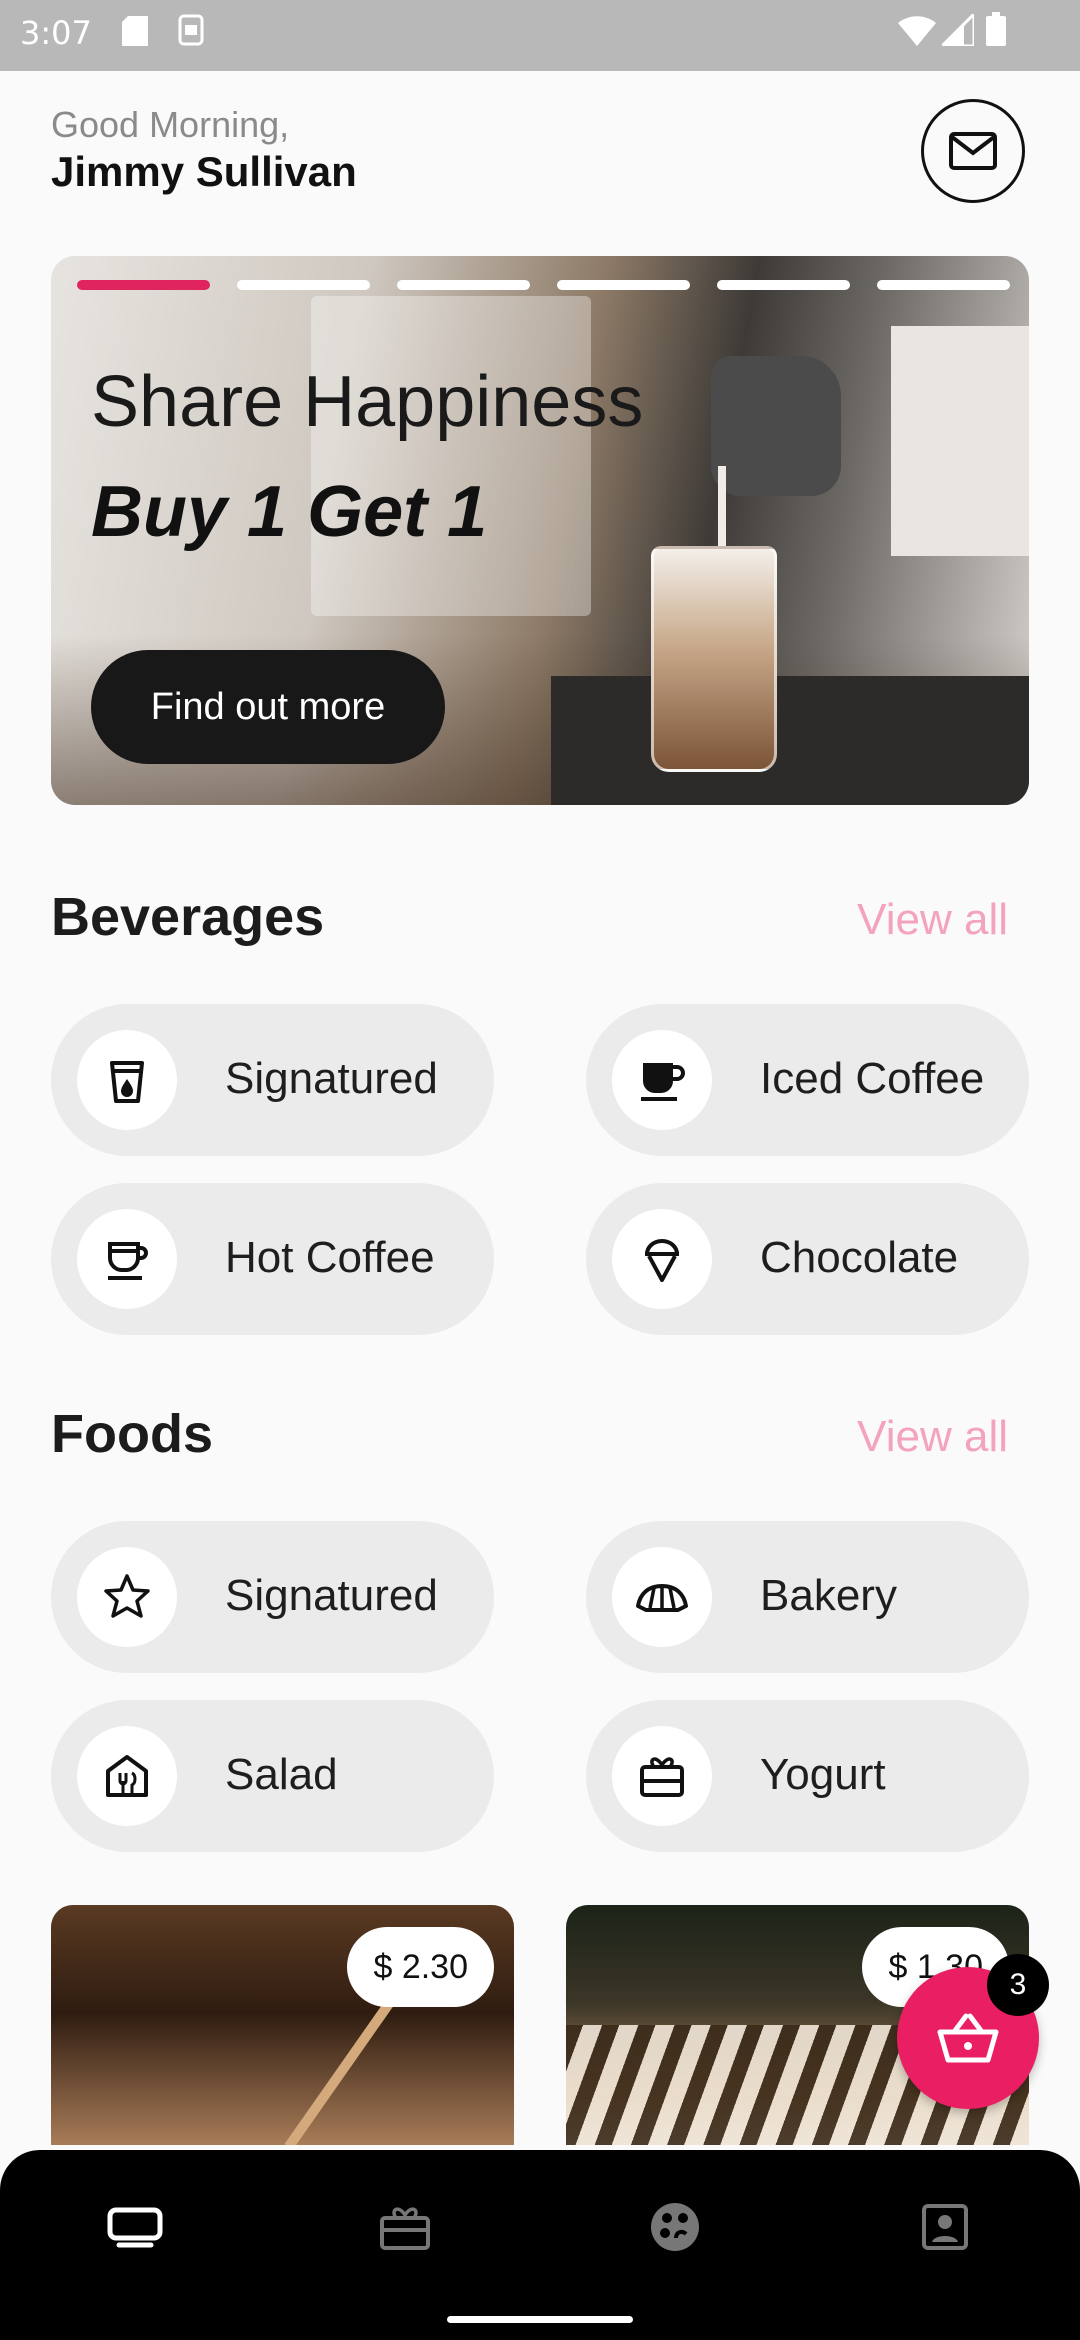 Image resolution: width=1080 pixels, height=2340 pixels. I want to click on beverage-chip-hot-coffee: Hot Coffee, so click(272, 1259).